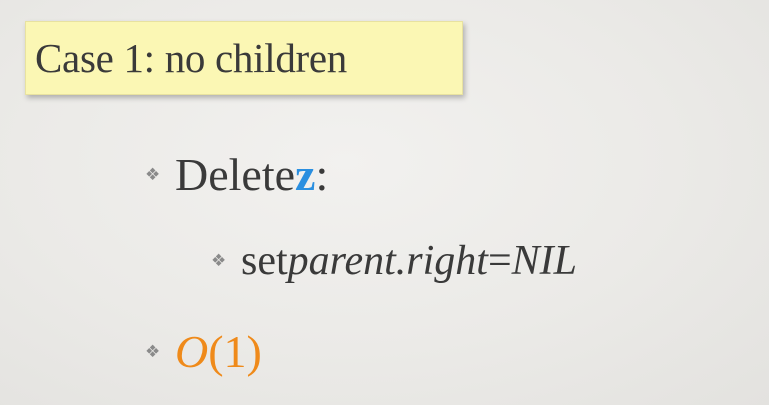  I want to click on big-o-argument: (1), so click(235, 351).